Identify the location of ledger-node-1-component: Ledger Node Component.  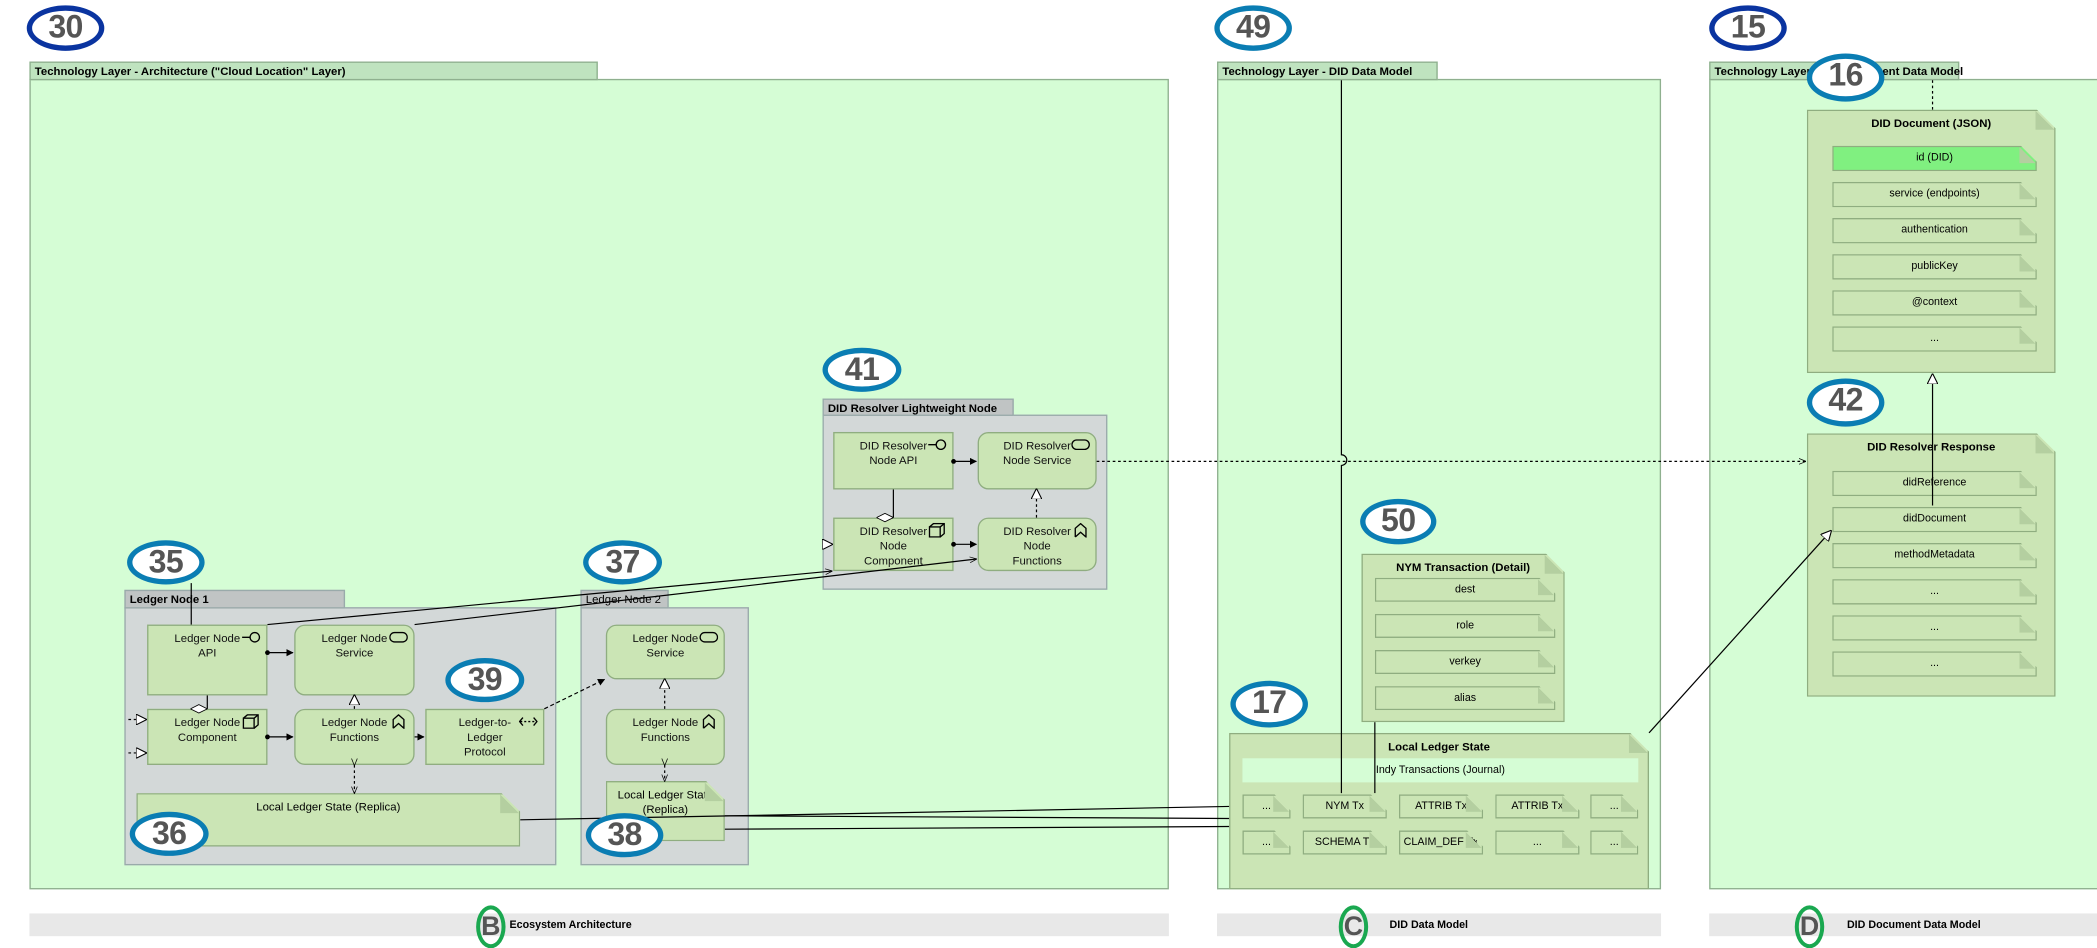
(207, 736).